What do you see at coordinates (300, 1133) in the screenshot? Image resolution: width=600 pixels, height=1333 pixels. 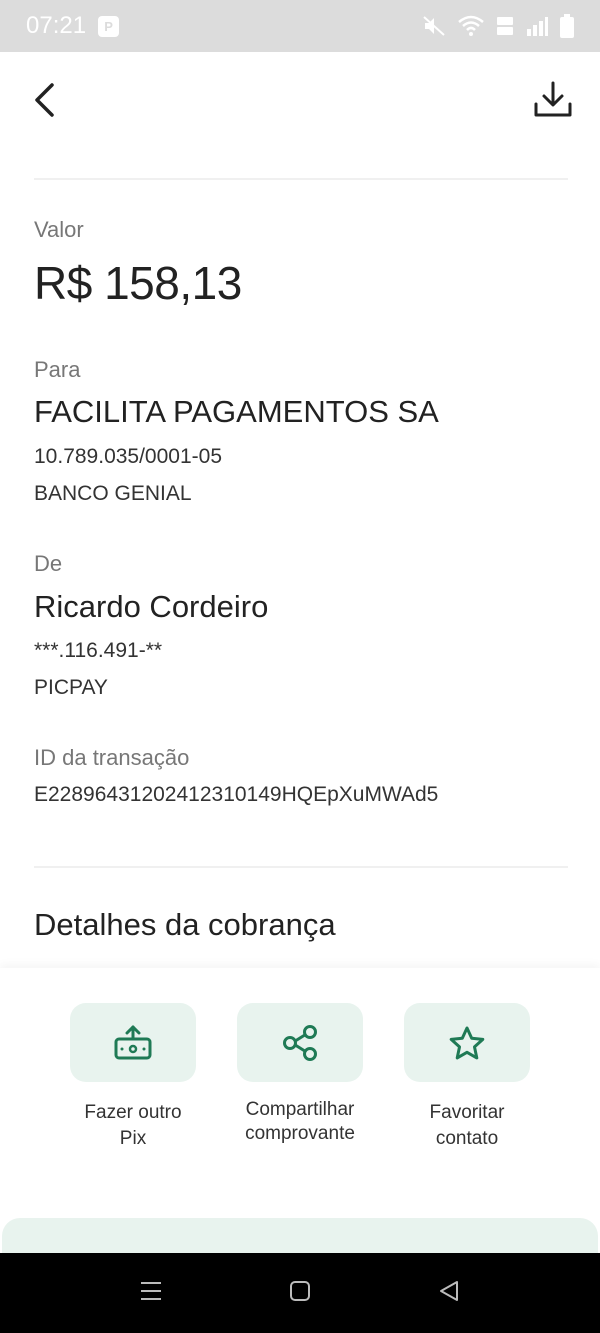 I see `share-label-line2: comprovante` at bounding box center [300, 1133].